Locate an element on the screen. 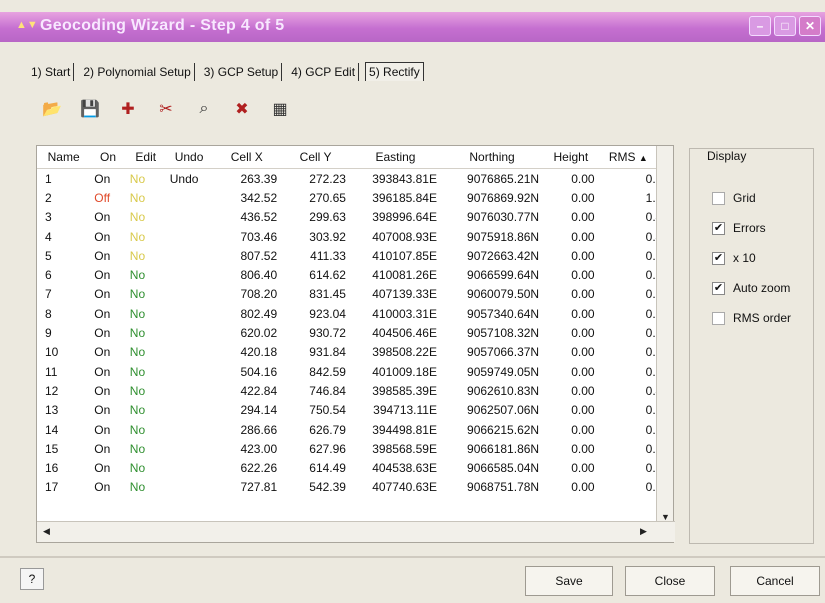 The height and width of the screenshot is (603, 825). cell-cell-x: 622.26 is located at coordinates (259, 468).